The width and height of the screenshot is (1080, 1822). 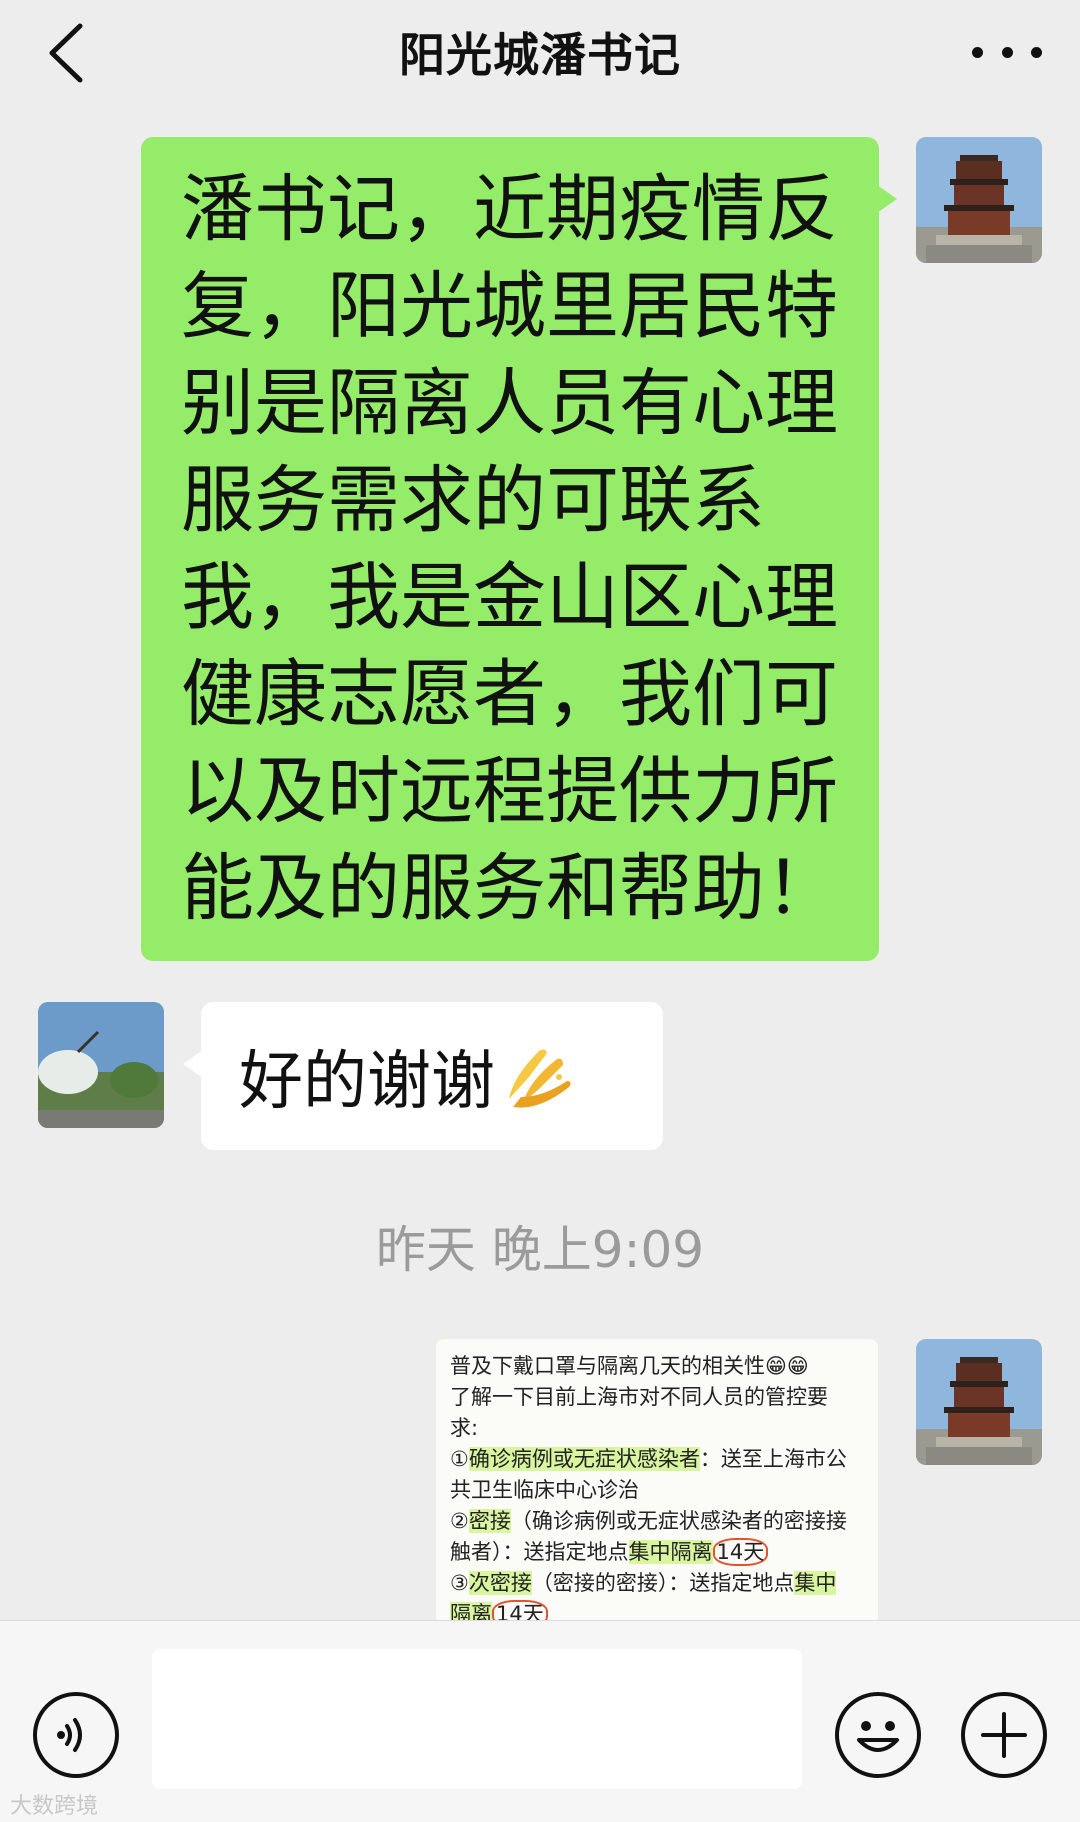 What do you see at coordinates (878, 1735) in the screenshot?
I see `emoji-icon` at bounding box center [878, 1735].